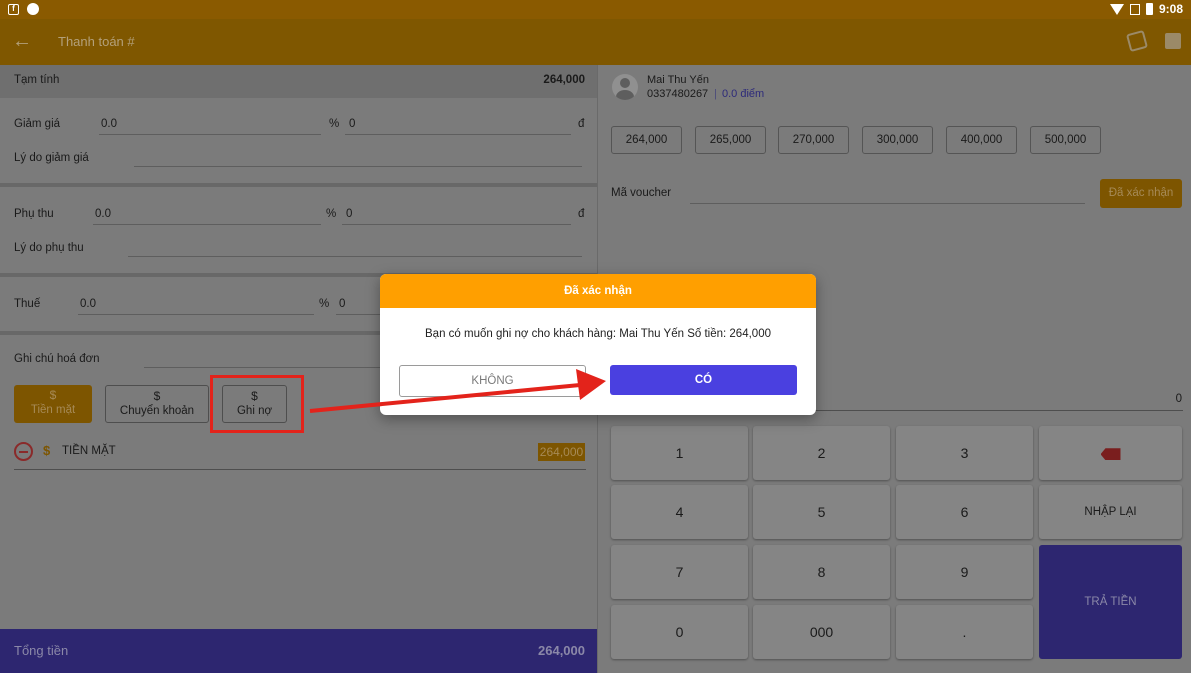 The width and height of the screenshot is (1191, 673). What do you see at coordinates (88, 304) in the screenshot?
I see `tax-amount-input: 0.0` at bounding box center [88, 304].